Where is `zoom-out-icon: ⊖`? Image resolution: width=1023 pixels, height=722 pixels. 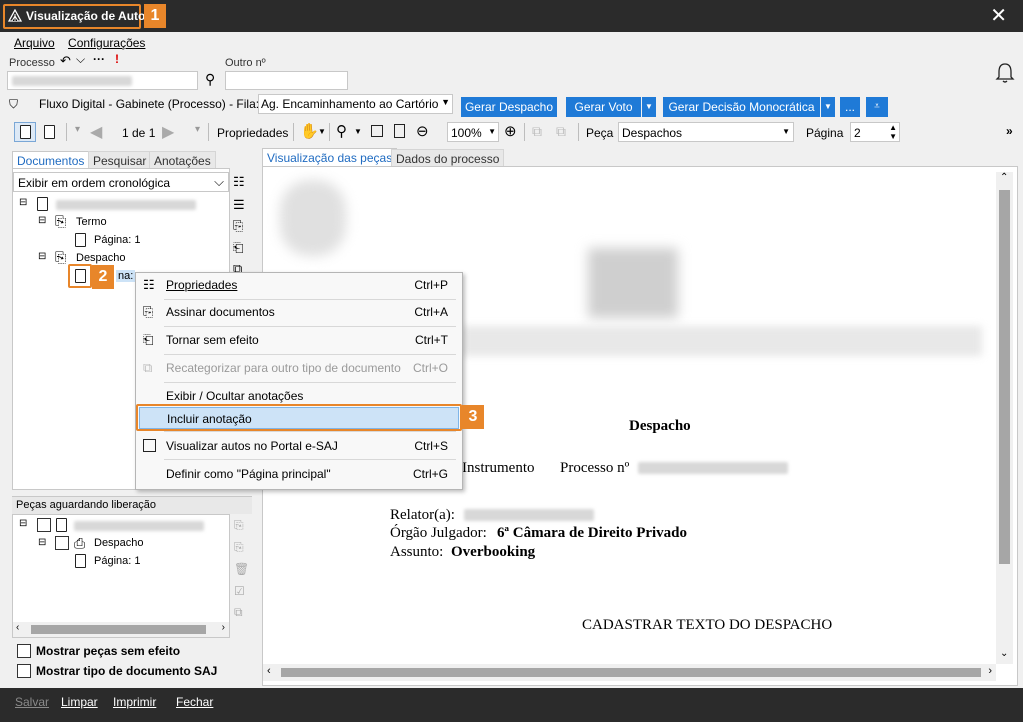
zoom-out-icon: ⊖ is located at coordinates (422, 131).